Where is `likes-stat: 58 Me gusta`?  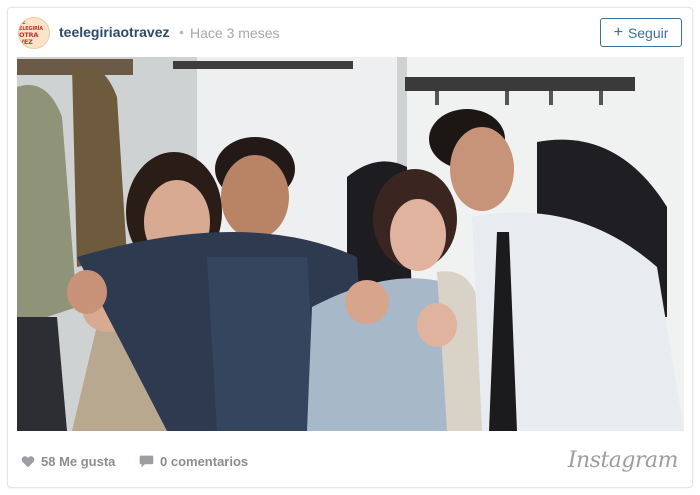
likes-stat: 58 Me gusta is located at coordinates (68, 461).